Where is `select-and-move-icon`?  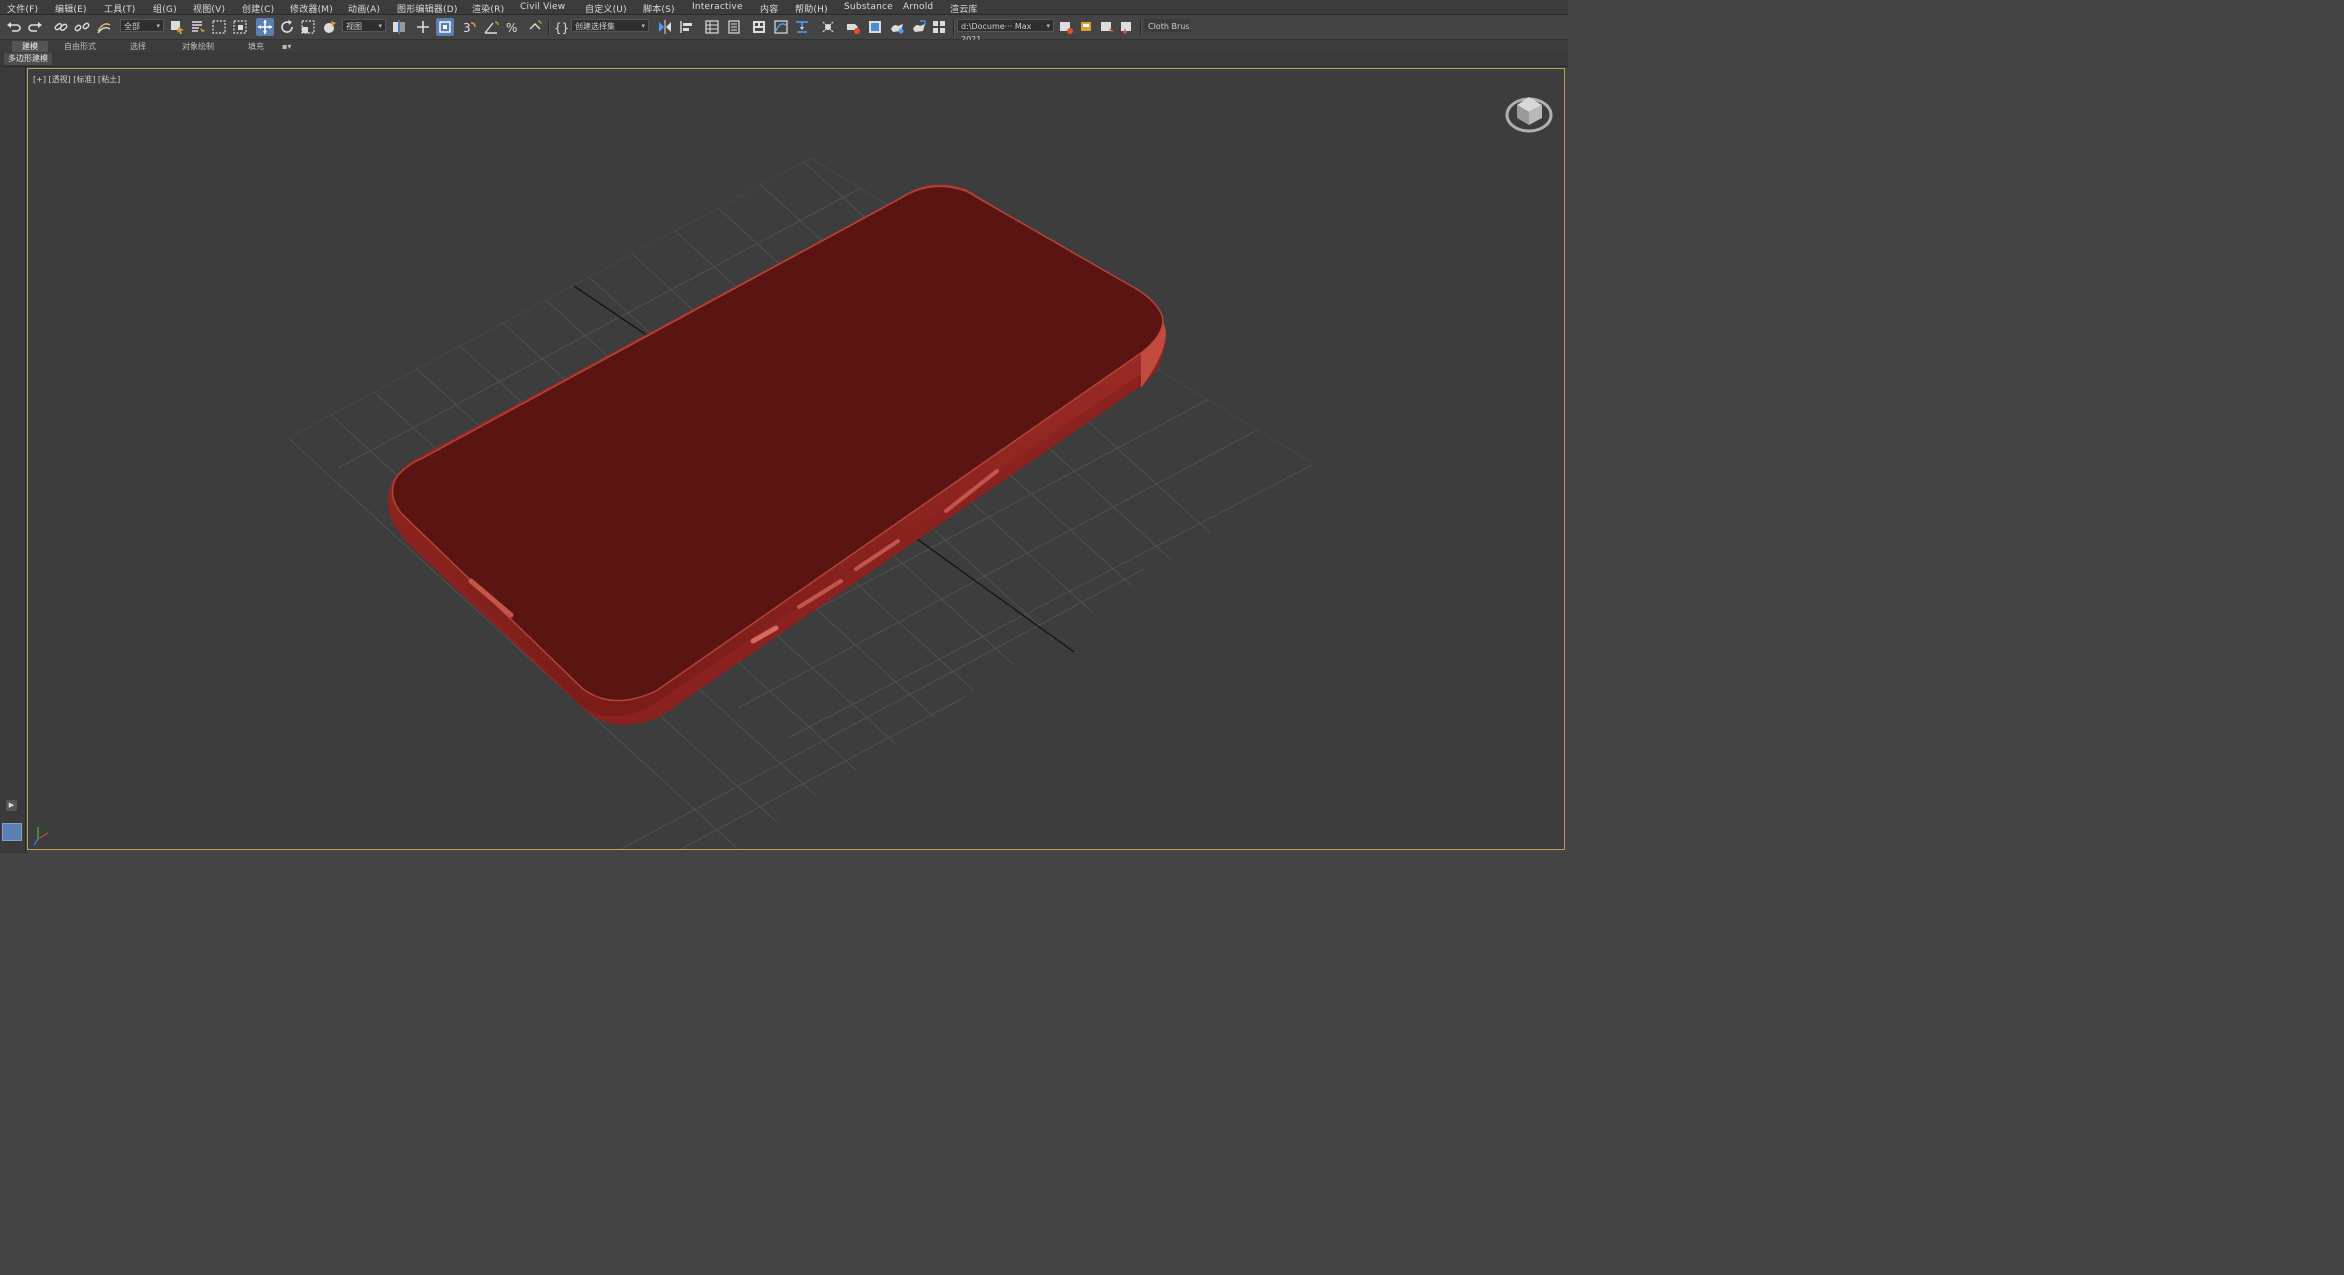 select-and-move-icon is located at coordinates (265, 27).